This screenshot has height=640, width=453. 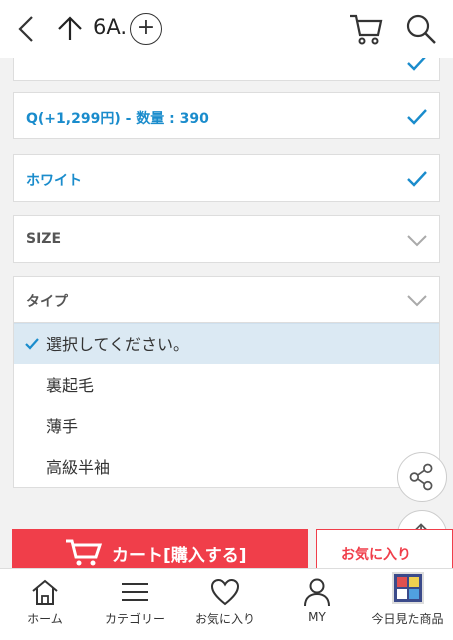 I want to click on option-select-size: SIZE, so click(x=226, y=239).